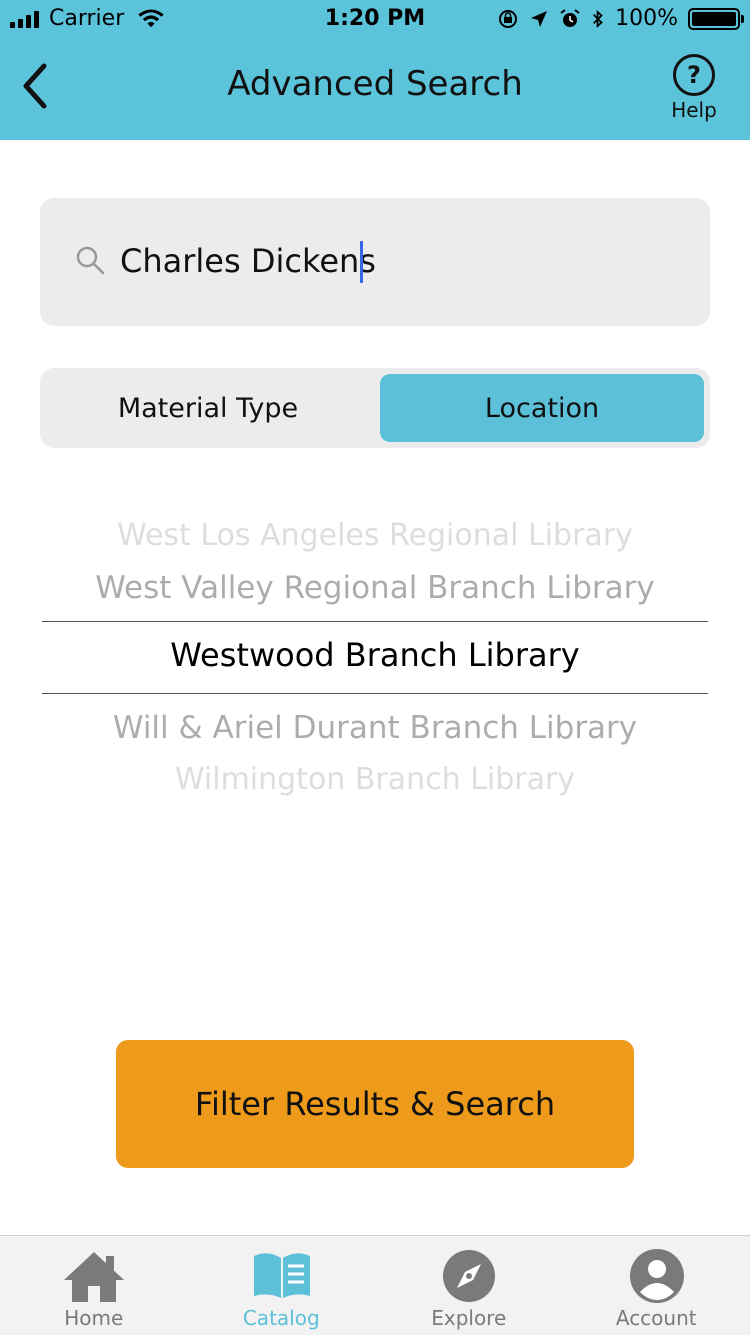 This screenshot has width=750, height=1335. Describe the element at coordinates (542, 408) in the screenshot. I see `segment-location: Location` at that location.